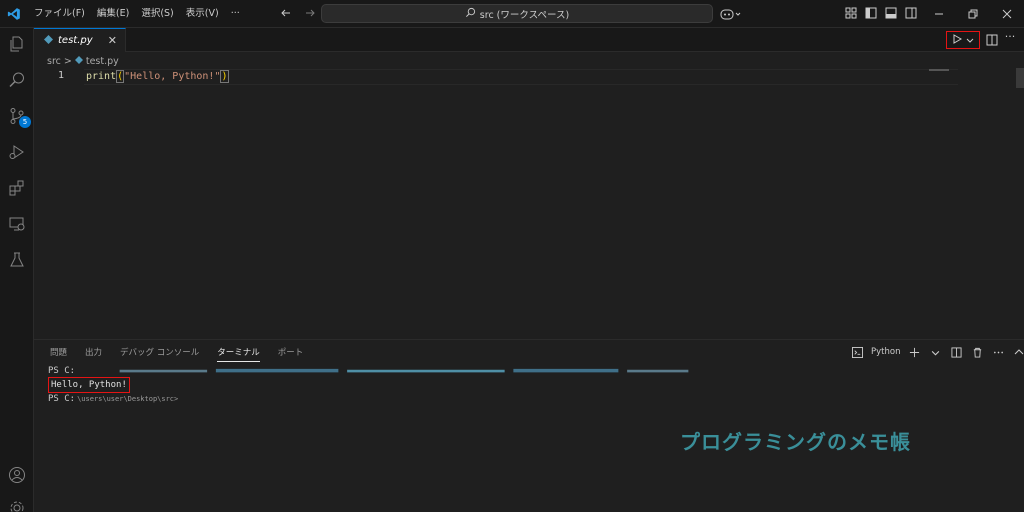 The width and height of the screenshot is (1024, 512). What do you see at coordinates (914, 352) in the screenshot?
I see `new-terminal-icon` at bounding box center [914, 352].